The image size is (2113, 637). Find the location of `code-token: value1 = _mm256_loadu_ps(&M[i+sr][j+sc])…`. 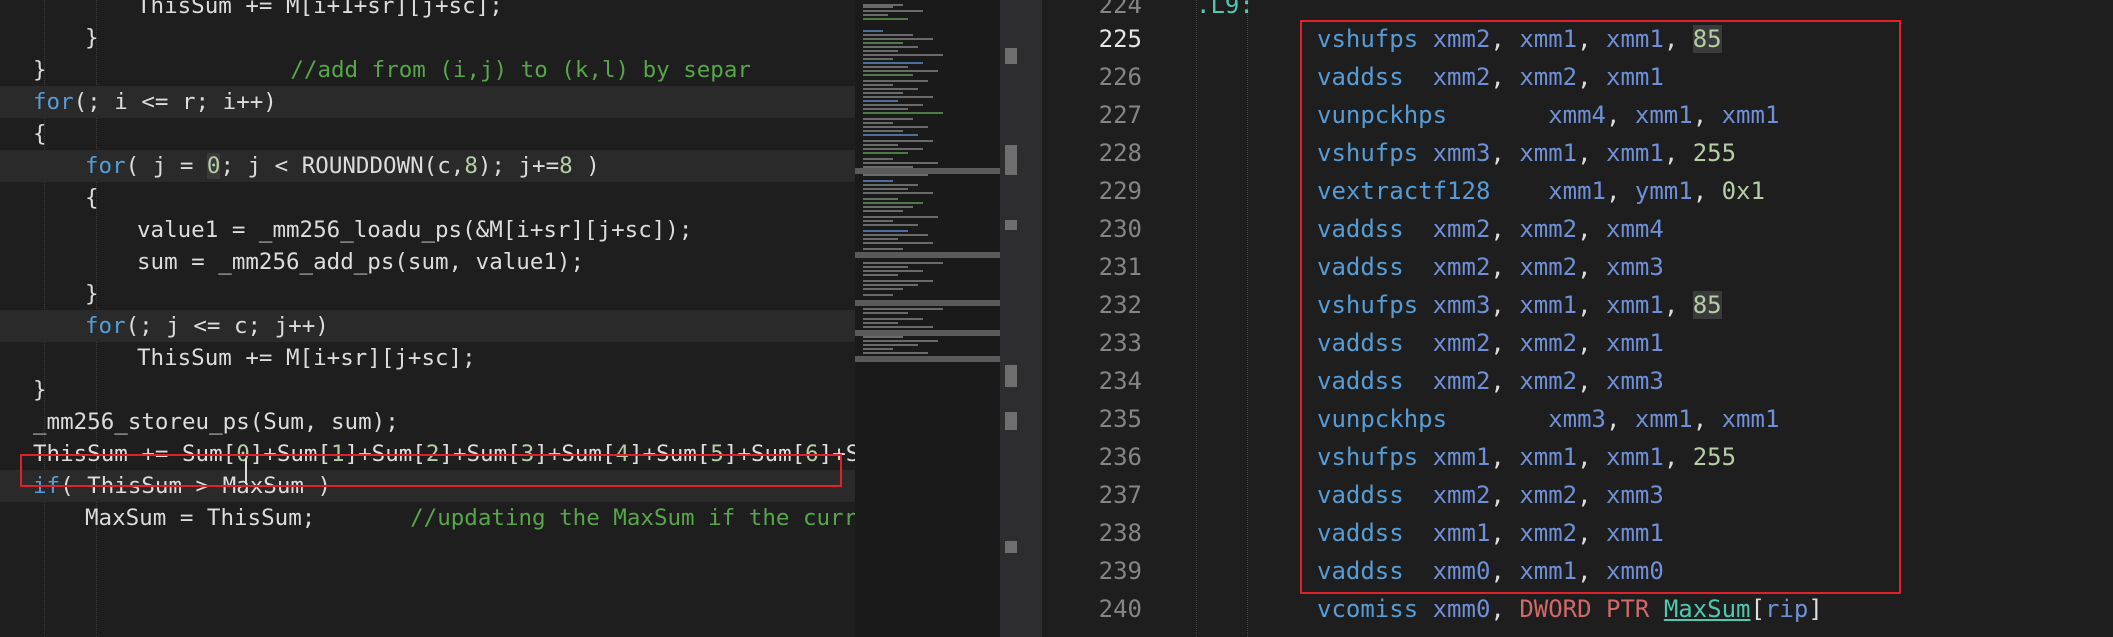

code-token: value1 = _mm256_loadu_ps(&M[i+sr][j+sc])… is located at coordinates (415, 230).